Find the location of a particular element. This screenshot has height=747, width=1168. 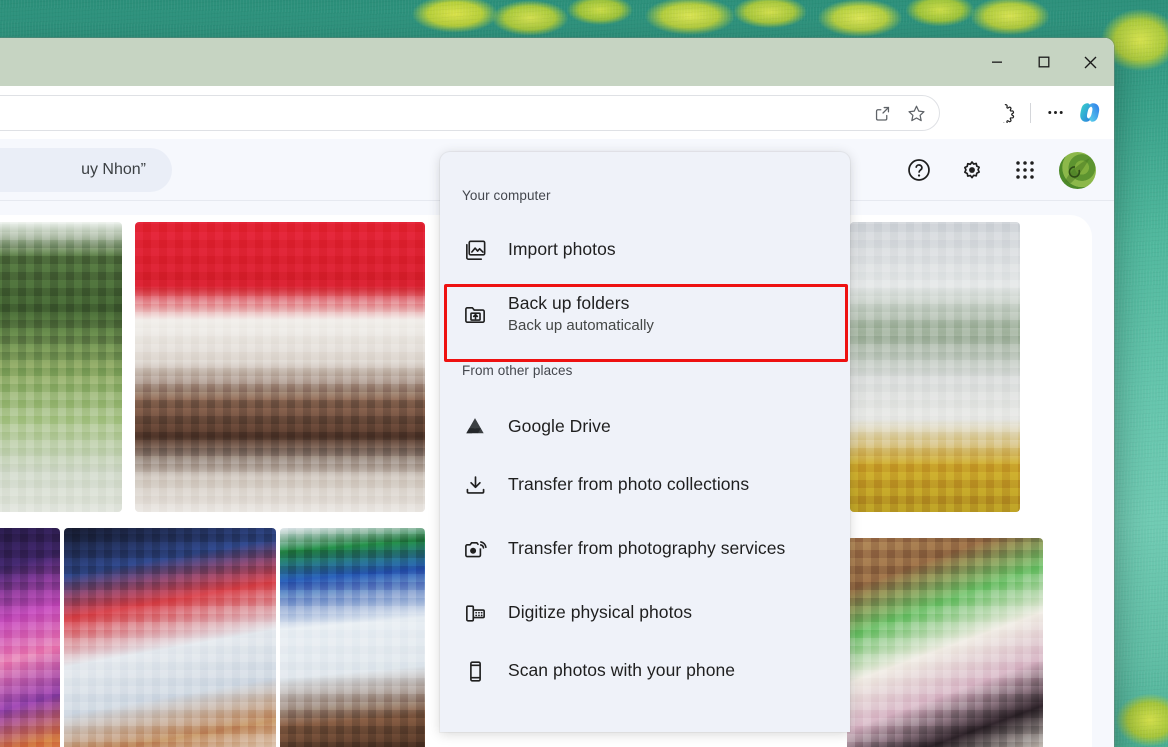

search-box: uy Nhon” is located at coordinates (86, 170).